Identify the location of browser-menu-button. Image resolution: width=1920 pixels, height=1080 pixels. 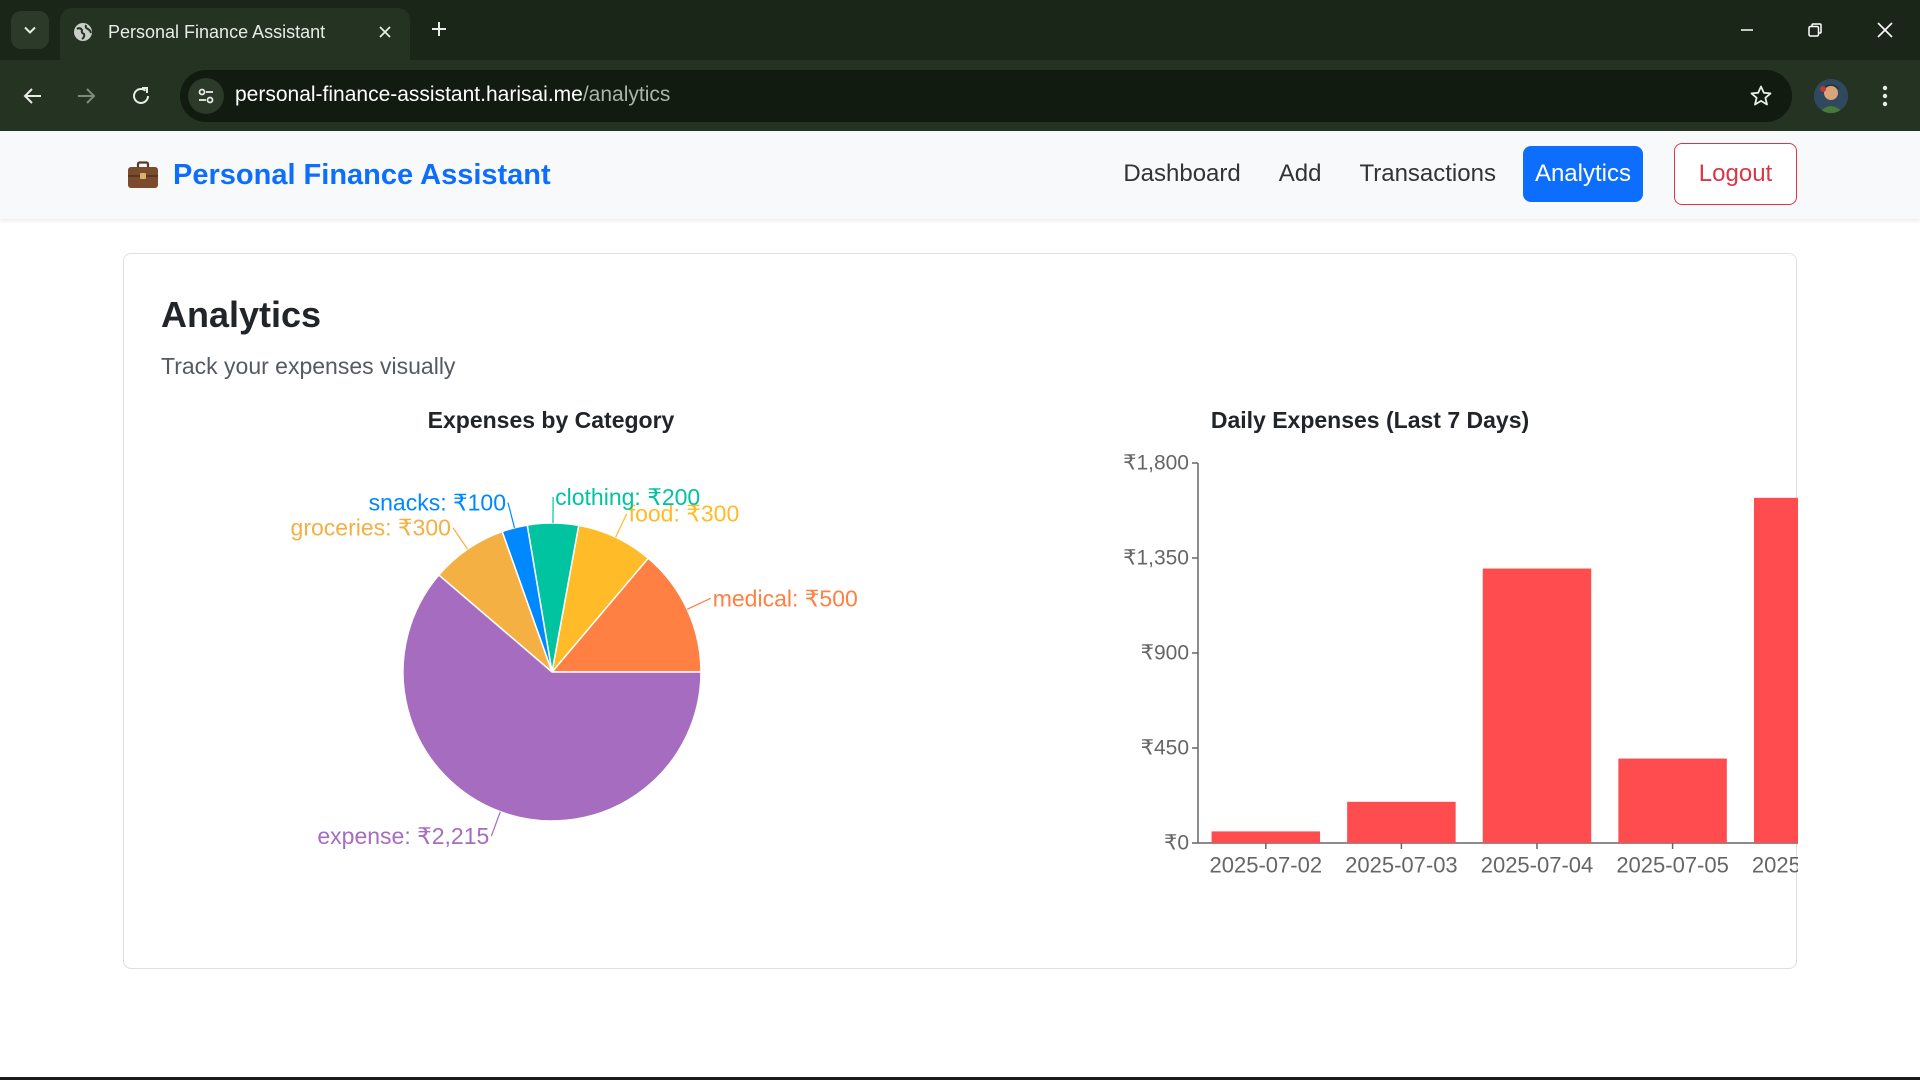
(1885, 96).